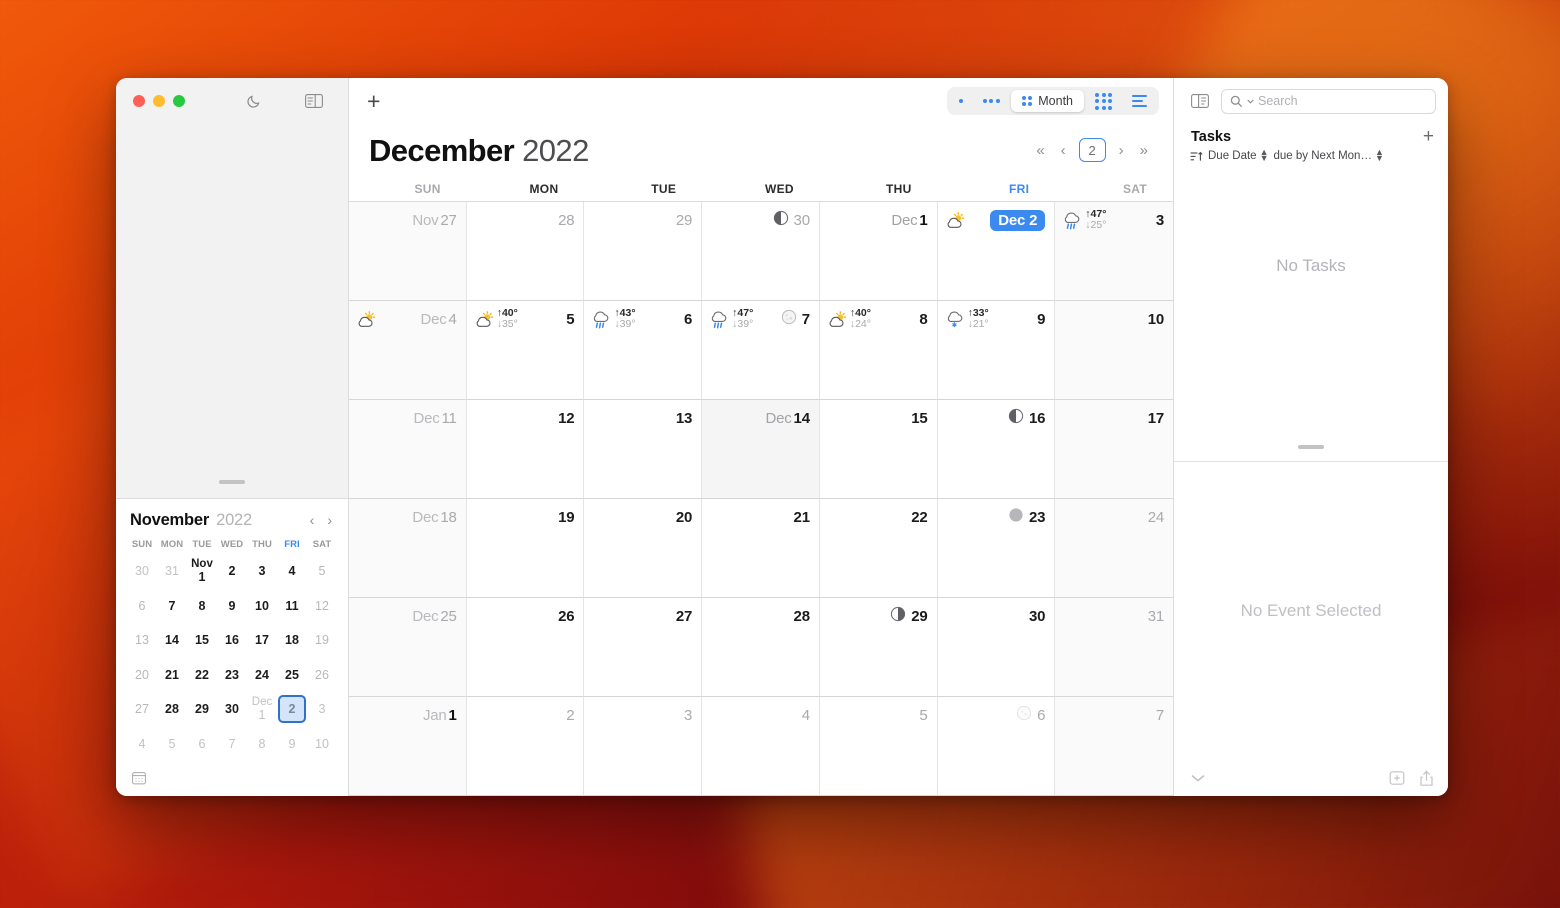 This screenshot has width=1560, height=908. I want to click on sidebar-toggle-icon, so click(314, 101).